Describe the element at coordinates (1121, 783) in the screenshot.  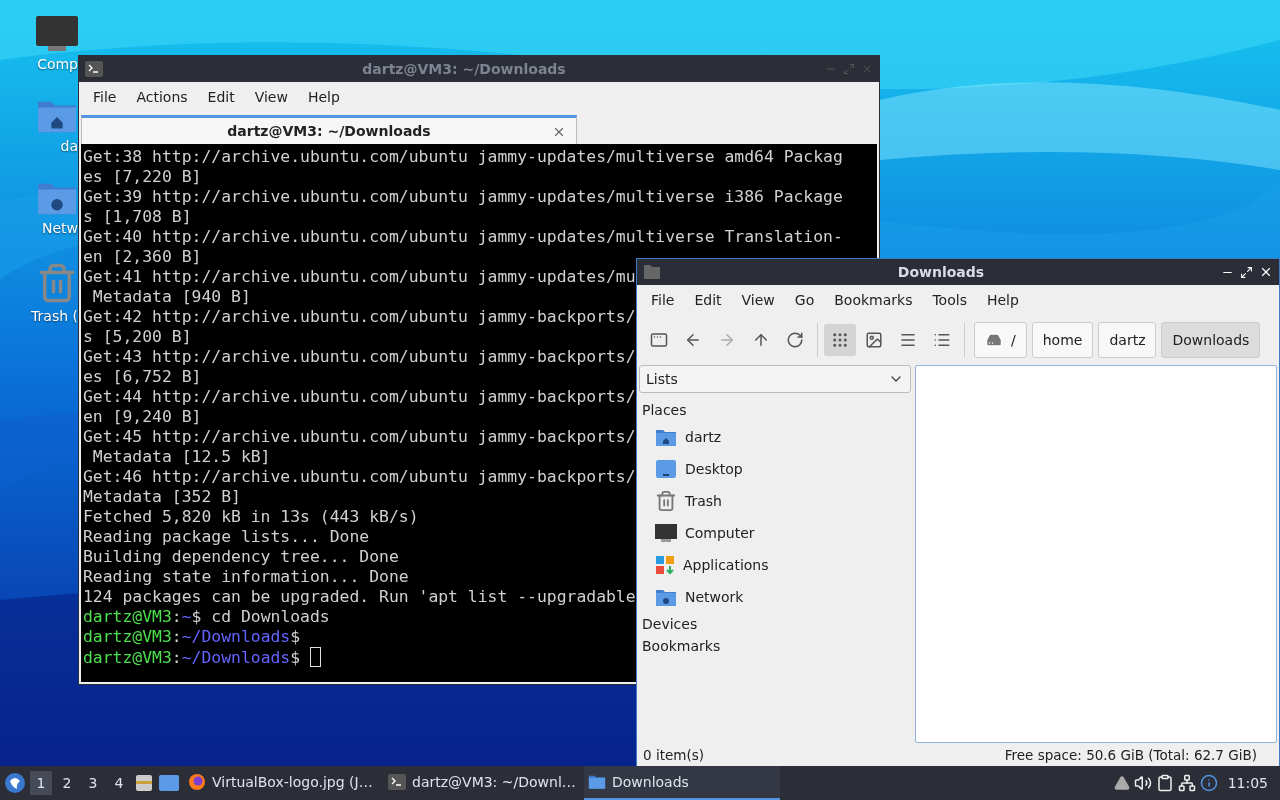
I see `arrow-icon` at that location.